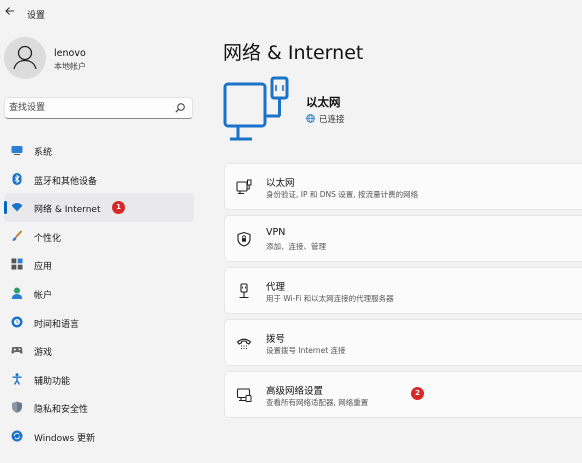 This screenshot has width=582, height=463. Describe the element at coordinates (17, 150) in the screenshot. I see `monitor-icon` at that location.